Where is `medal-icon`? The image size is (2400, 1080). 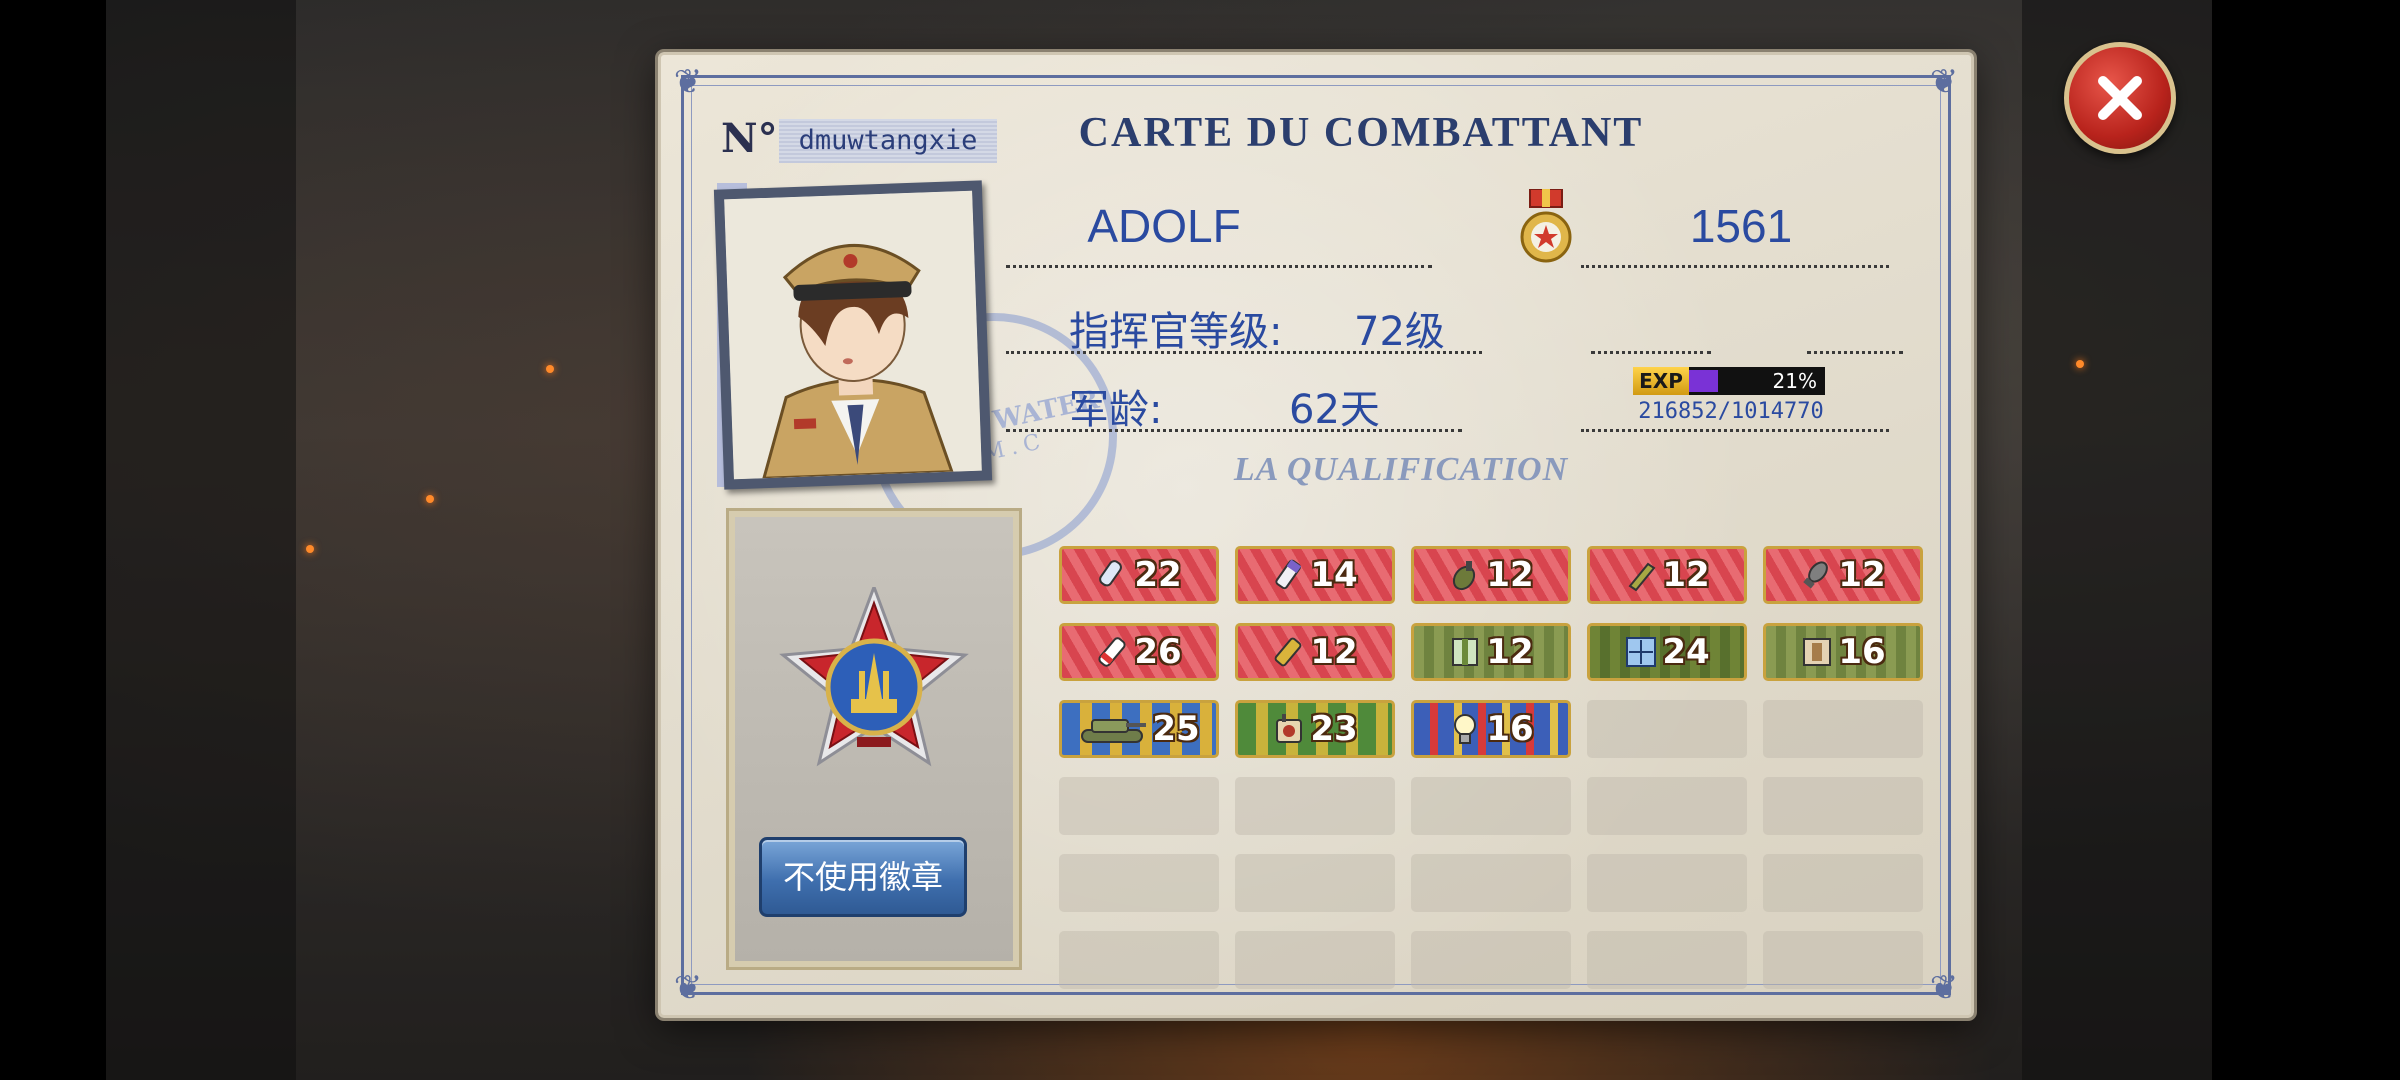 medal-icon is located at coordinates (1546, 228).